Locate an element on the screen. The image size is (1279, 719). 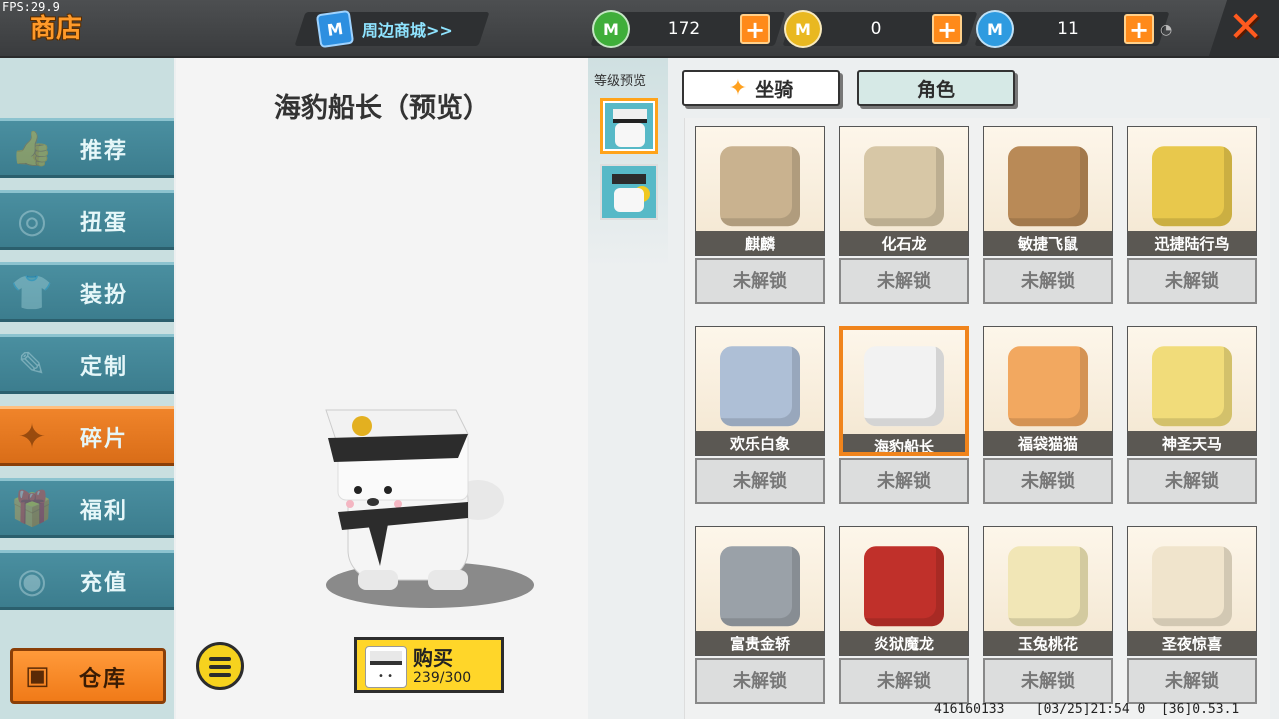
character-portrait: 麒麟 is located at coordinates (760, 191).